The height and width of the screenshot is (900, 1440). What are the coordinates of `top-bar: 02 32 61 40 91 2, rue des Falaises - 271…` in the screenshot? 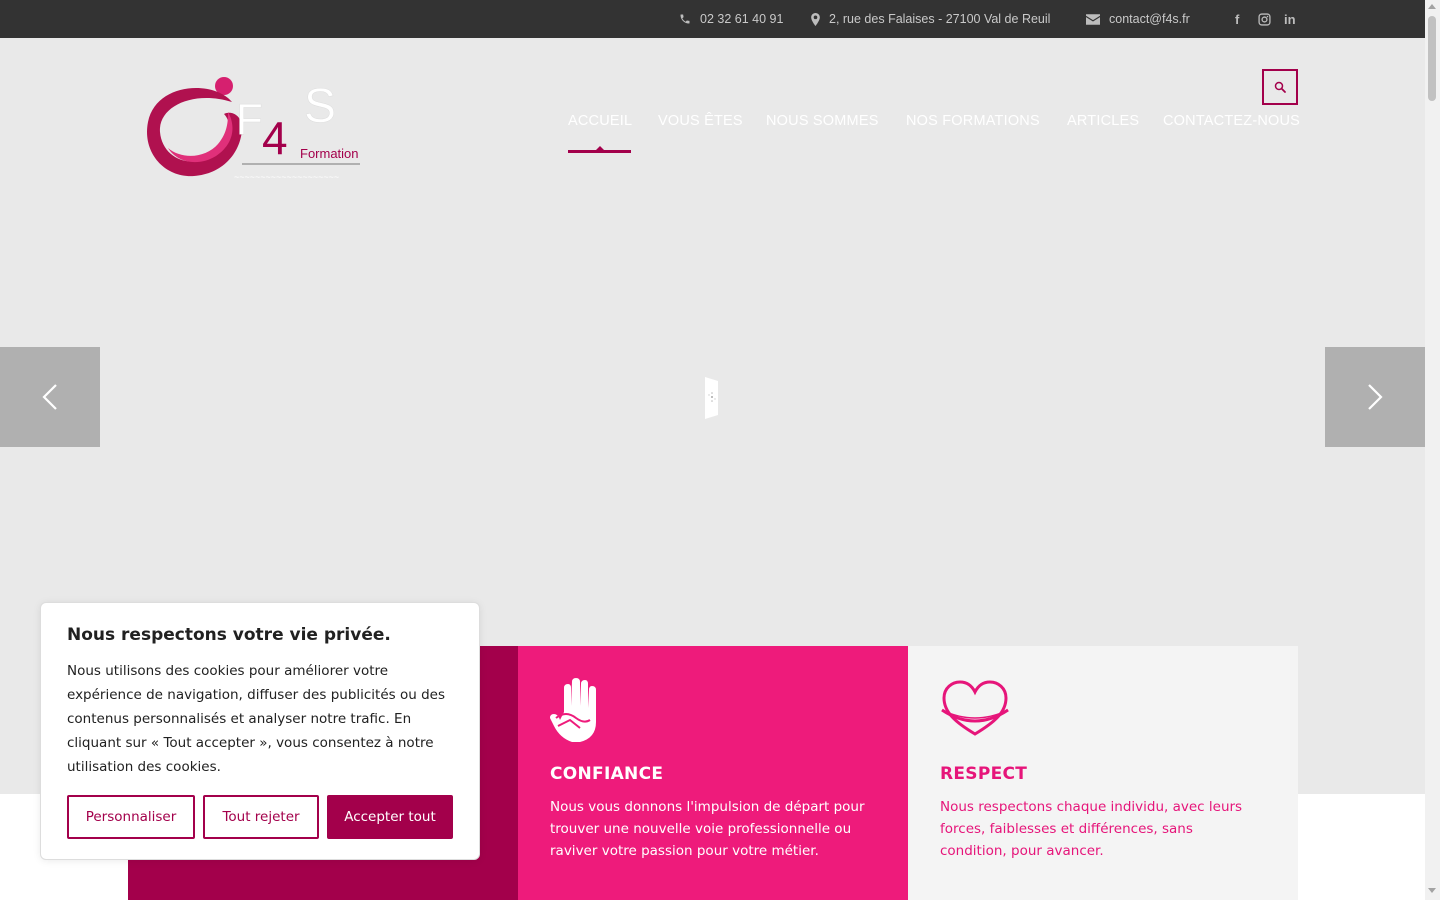 It's located at (712, 19).